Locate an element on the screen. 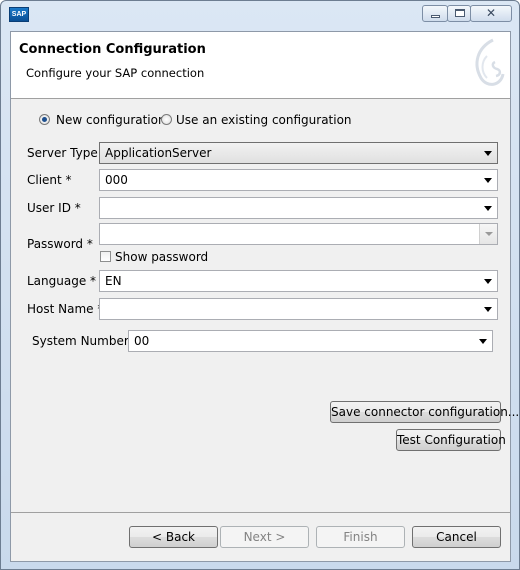  sap-app-icon: SAP is located at coordinates (19, 14).